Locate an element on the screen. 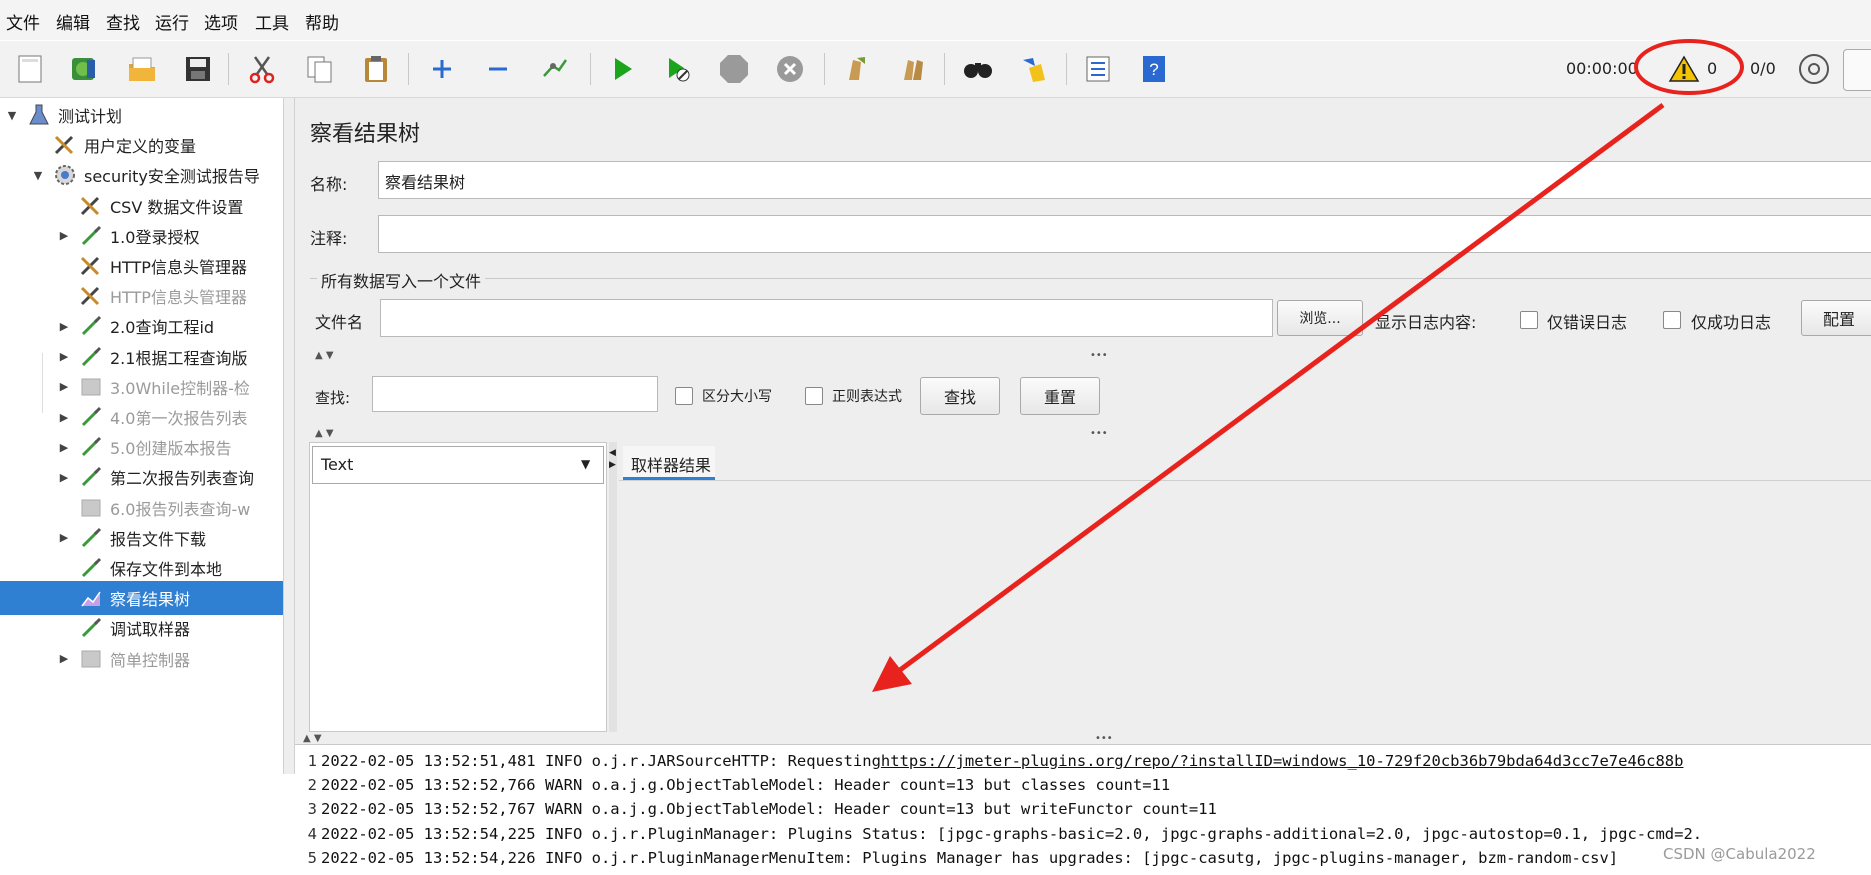 This screenshot has width=1871, height=875. reset-button: 重置 is located at coordinates (1060, 396).